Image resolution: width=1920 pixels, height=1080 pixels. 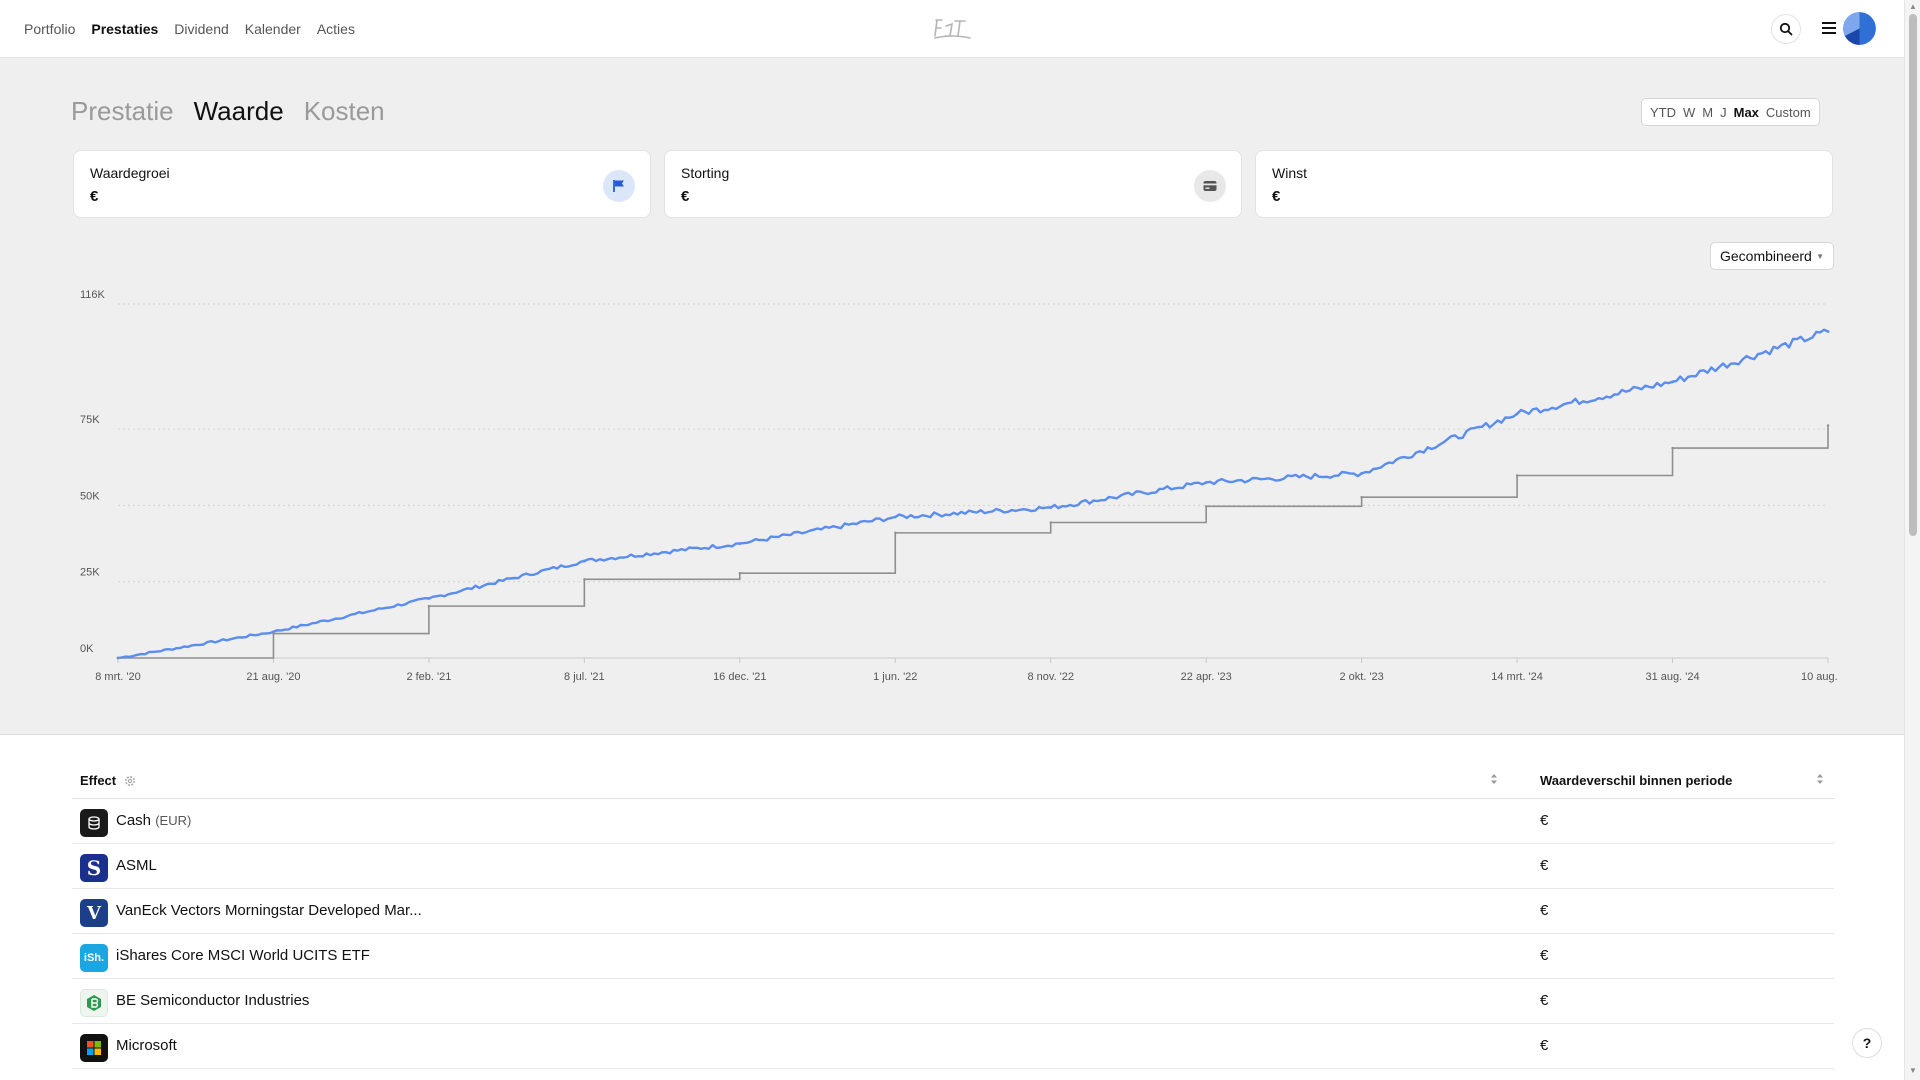 I want to click on effect-name-text: Cash, so click(x=134, y=820).